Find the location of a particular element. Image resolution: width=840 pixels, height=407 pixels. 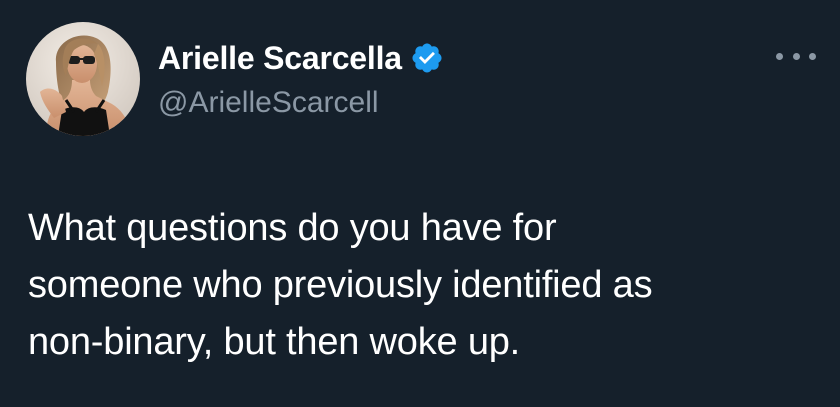

author-name-row: Arielle Scarcella is located at coordinates (301, 58).